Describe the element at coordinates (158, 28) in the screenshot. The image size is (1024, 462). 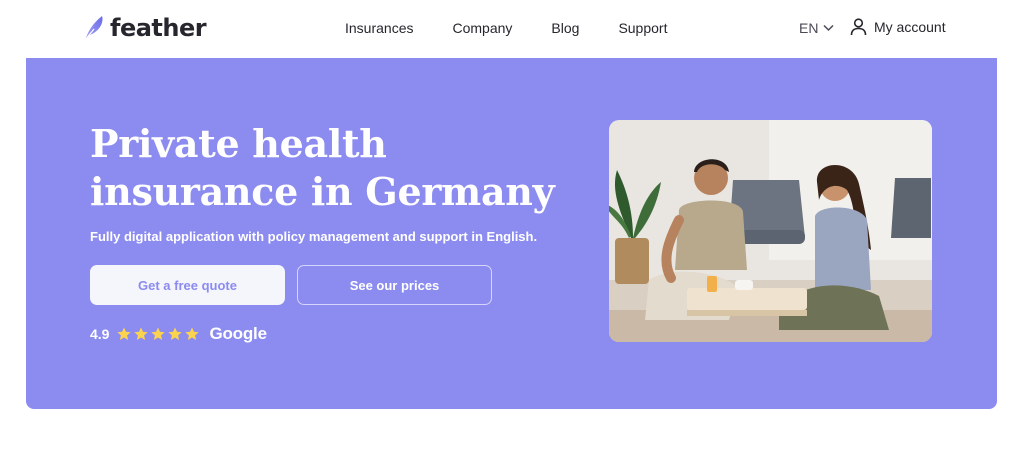
I see `logo-wordmark: feather` at that location.